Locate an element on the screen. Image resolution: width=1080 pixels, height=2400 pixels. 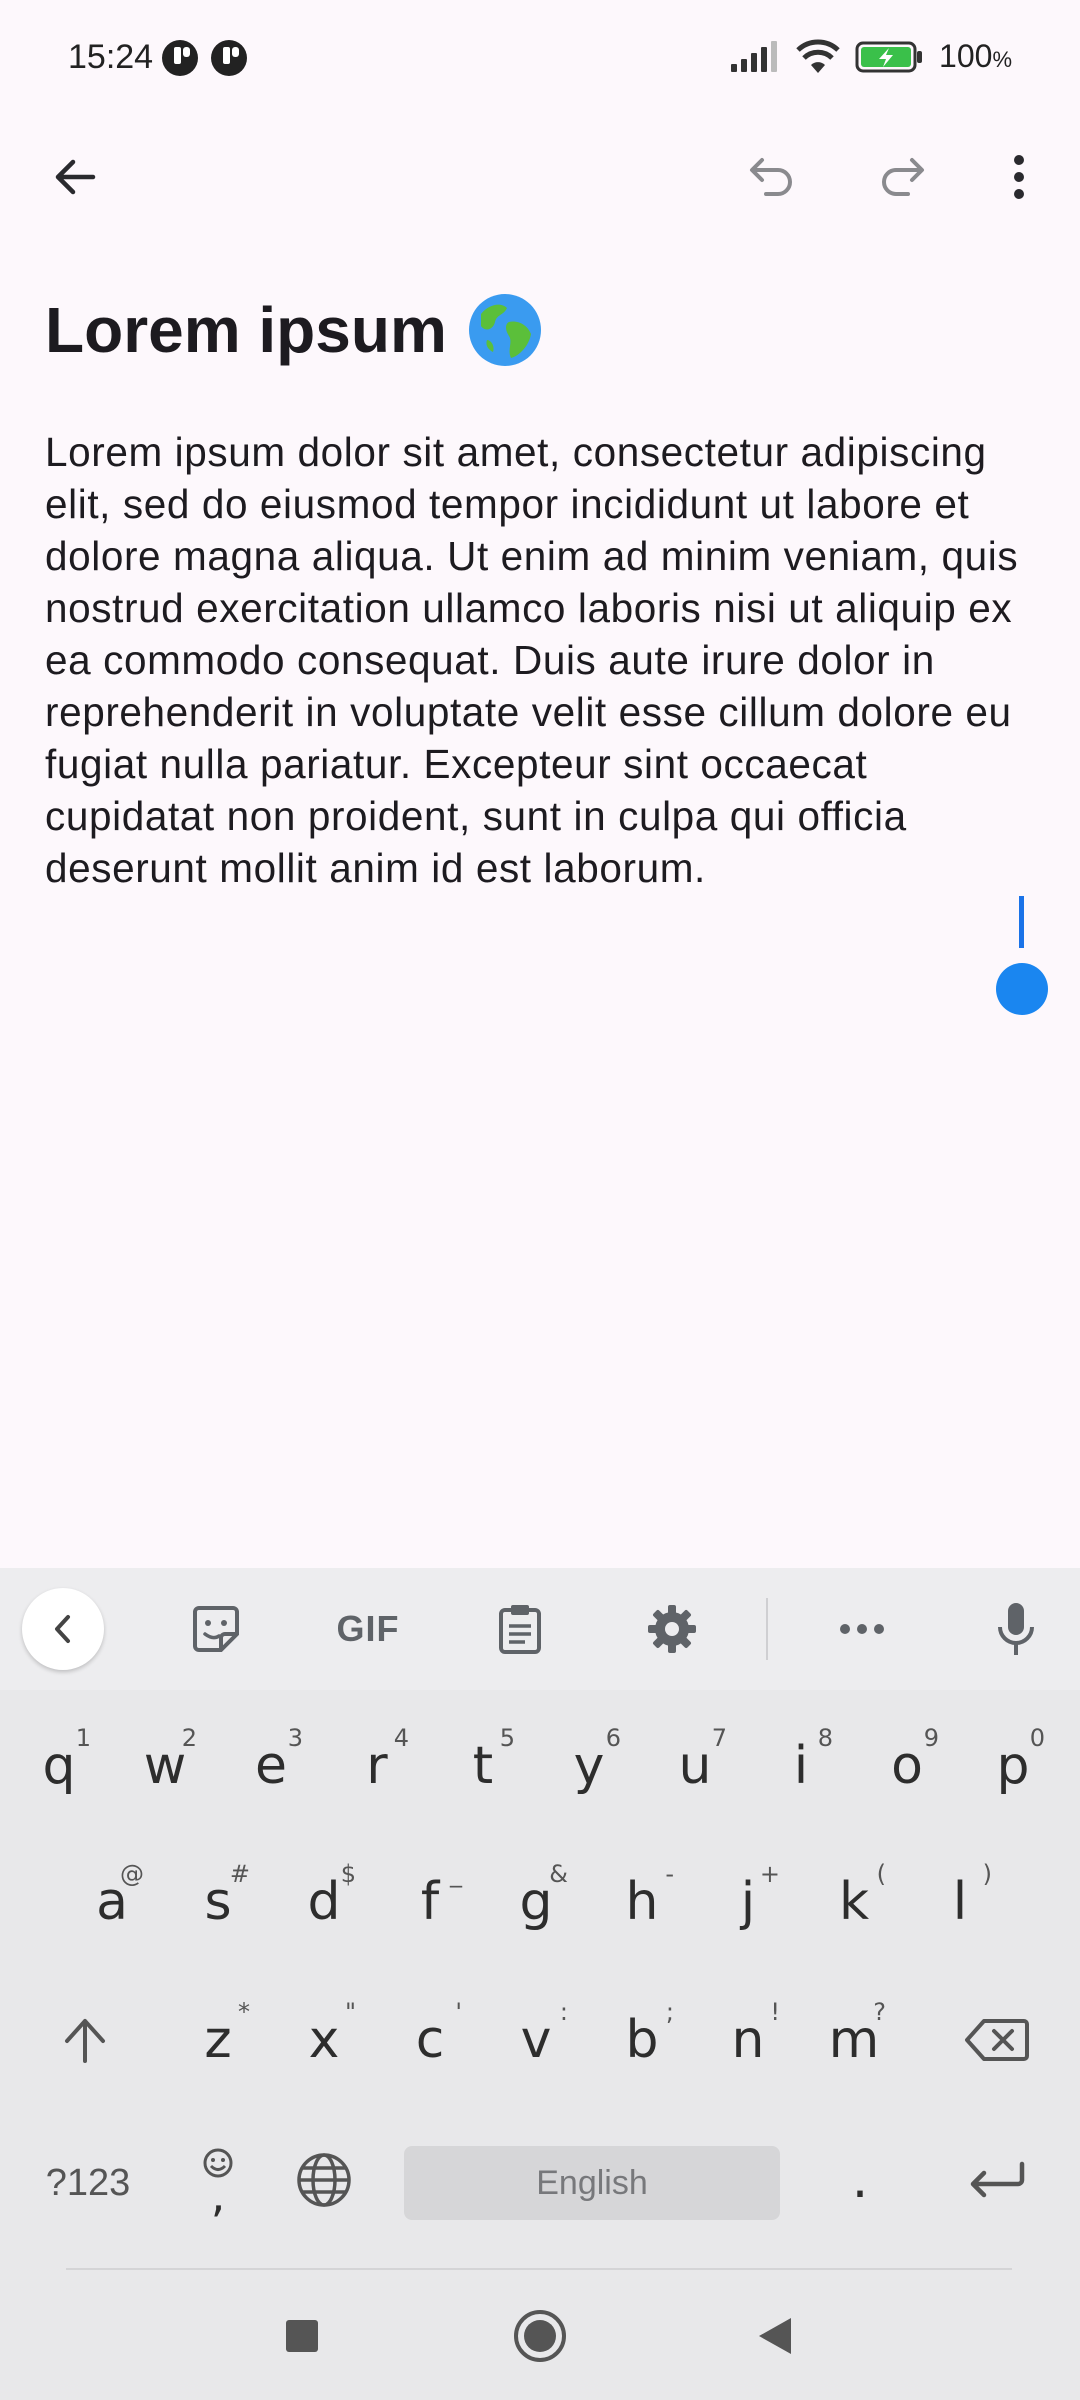
key-u: u7 is located at coordinates (695, 1766).